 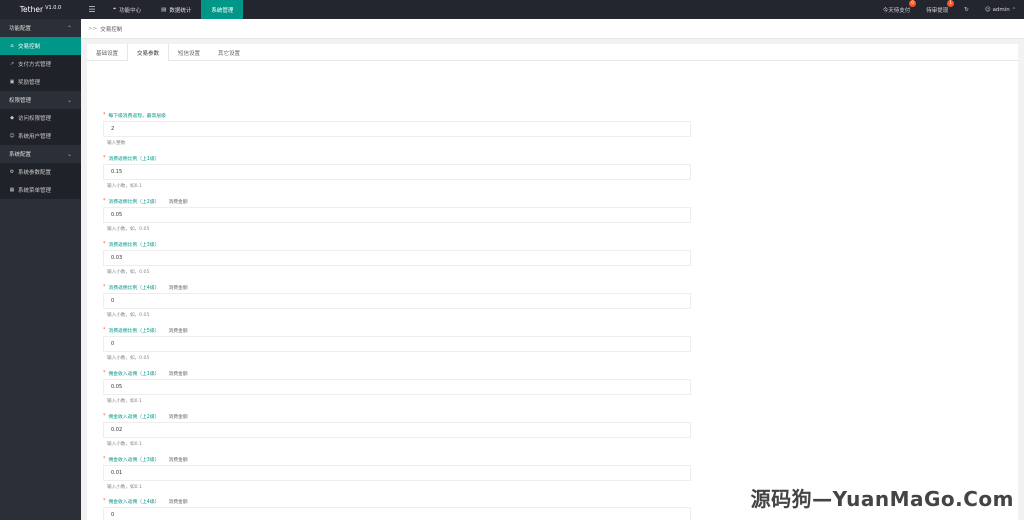 I want to click on field-input: 0.02, so click(x=397, y=430).